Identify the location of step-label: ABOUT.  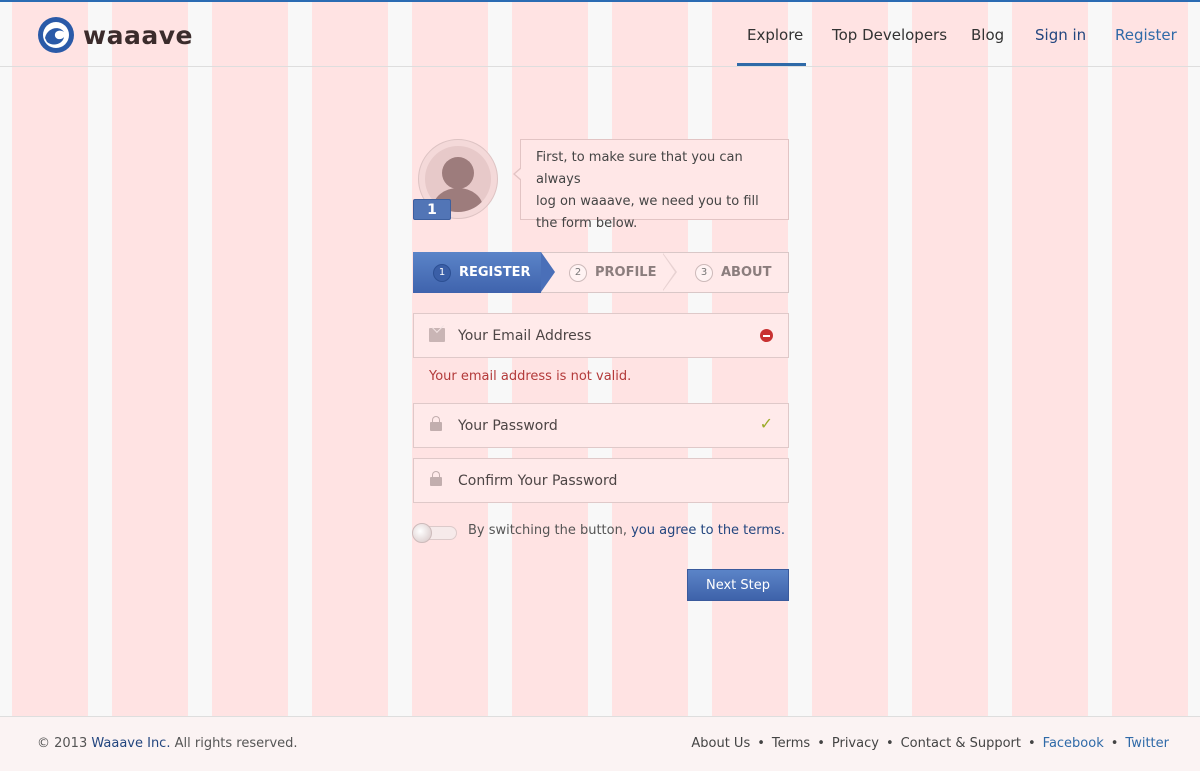
(746, 272).